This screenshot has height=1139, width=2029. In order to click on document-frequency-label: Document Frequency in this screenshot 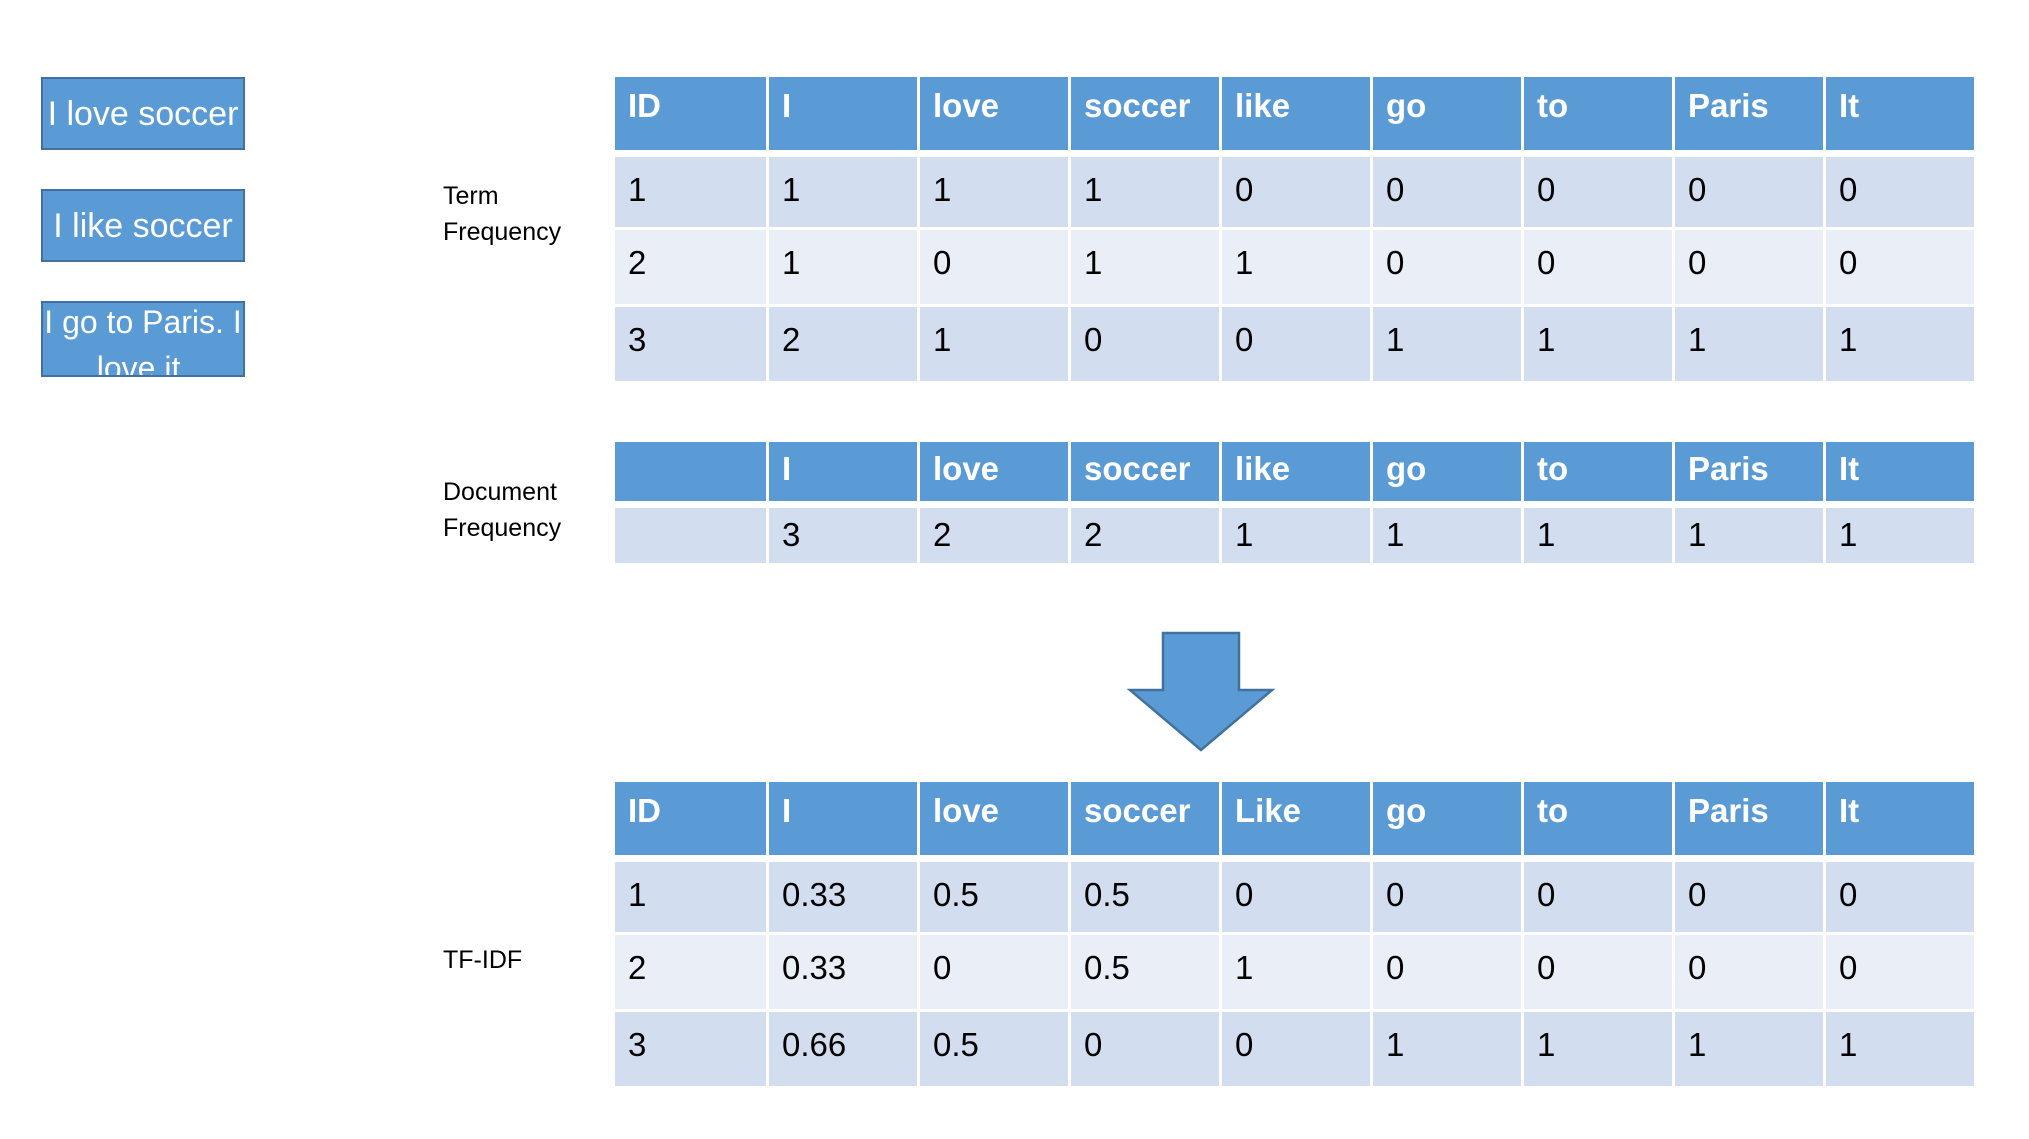, I will do `click(502, 510)`.